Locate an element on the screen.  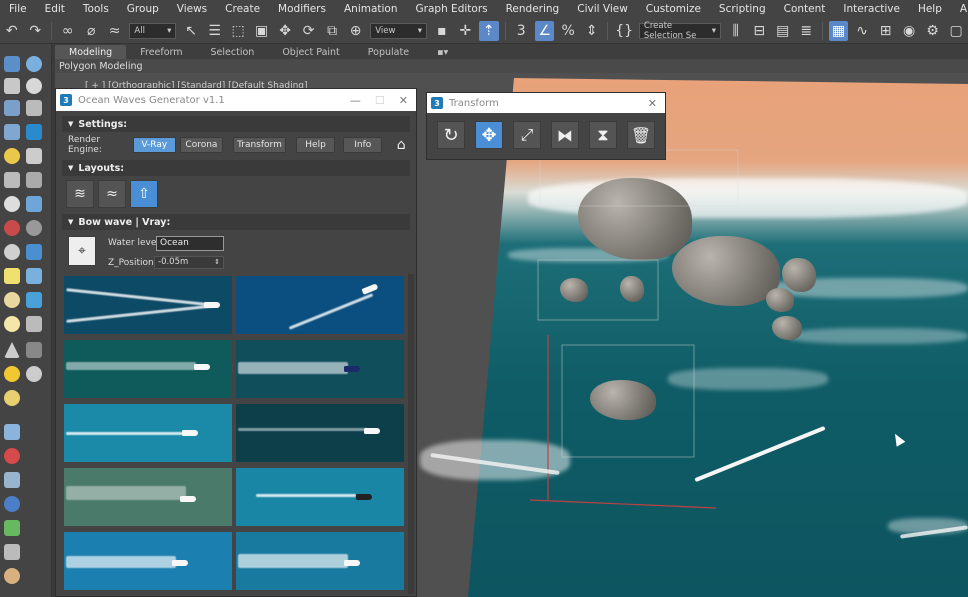
rotate-icon: ↻ is located at coordinates (451, 135).